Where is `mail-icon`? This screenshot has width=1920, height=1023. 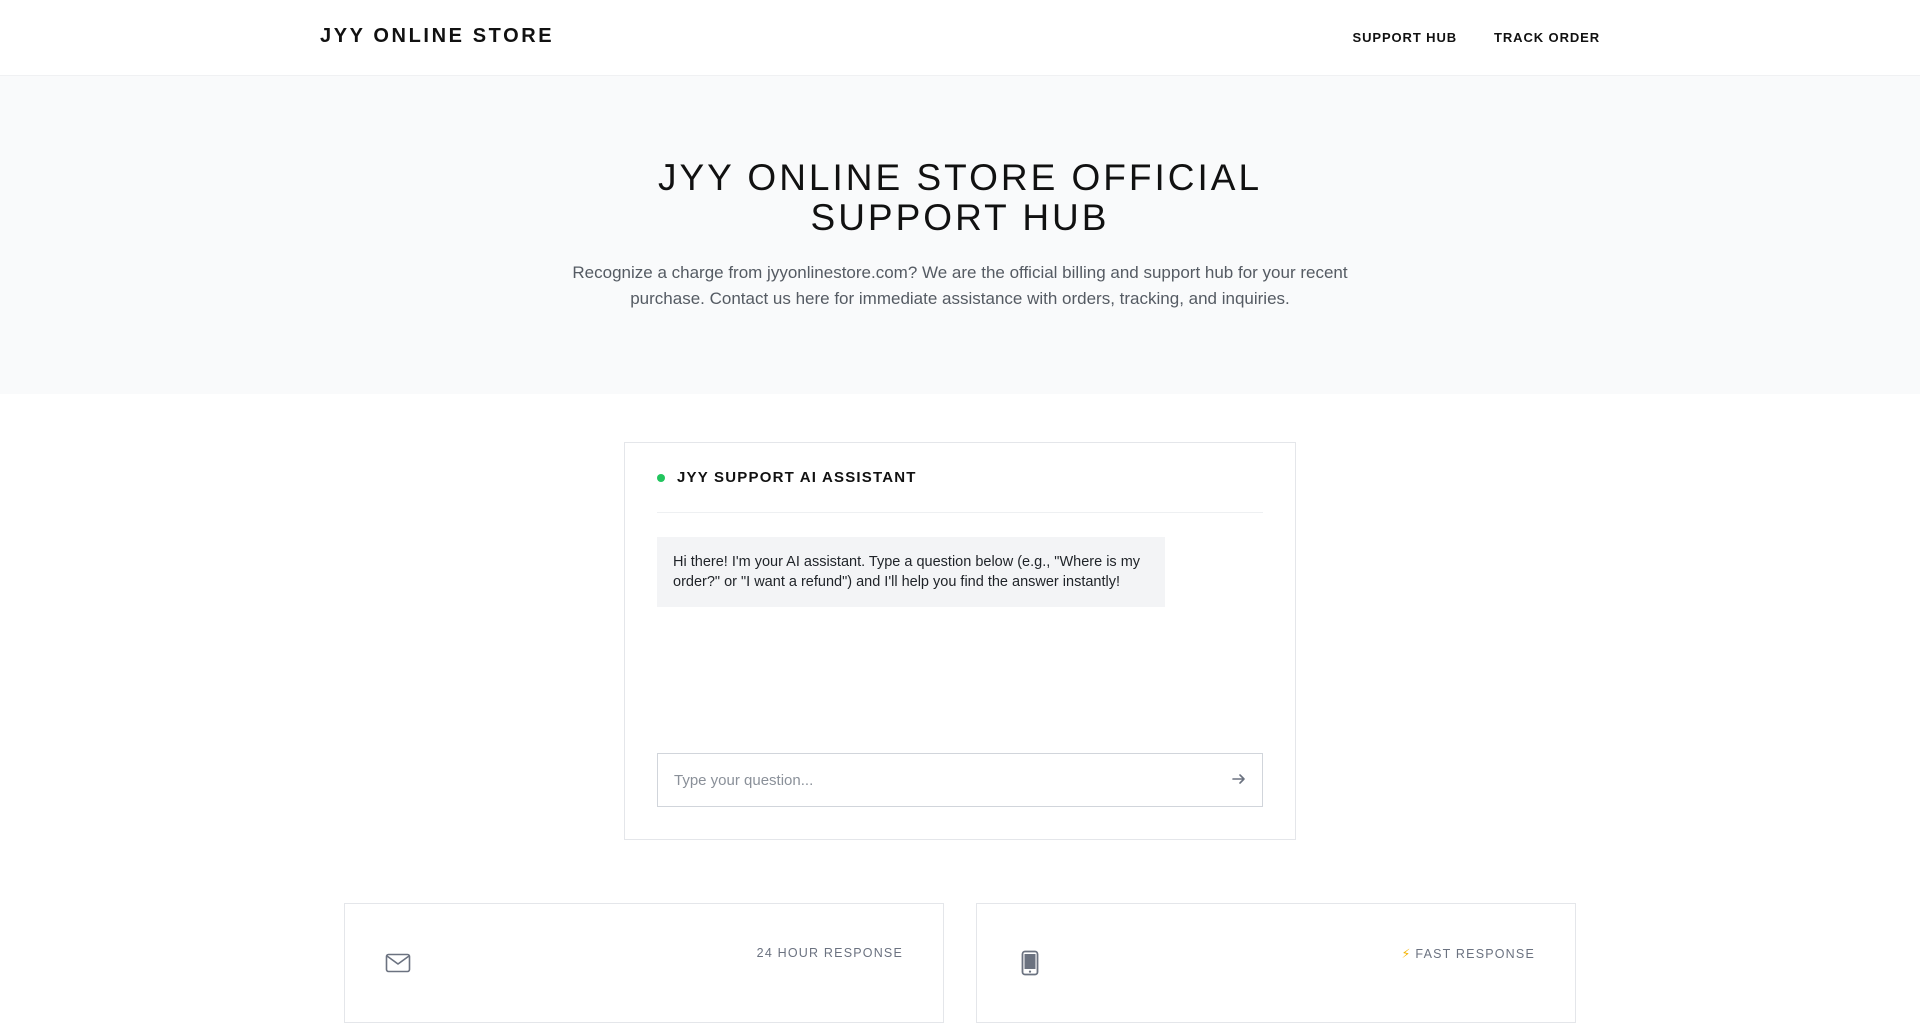
mail-icon is located at coordinates (398, 963).